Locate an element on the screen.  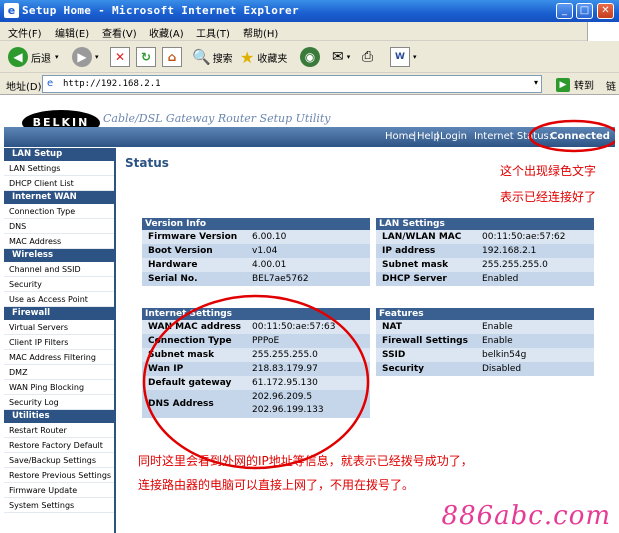
annotation-text: 表示已经连接好了 is located at coordinates (548, 197).